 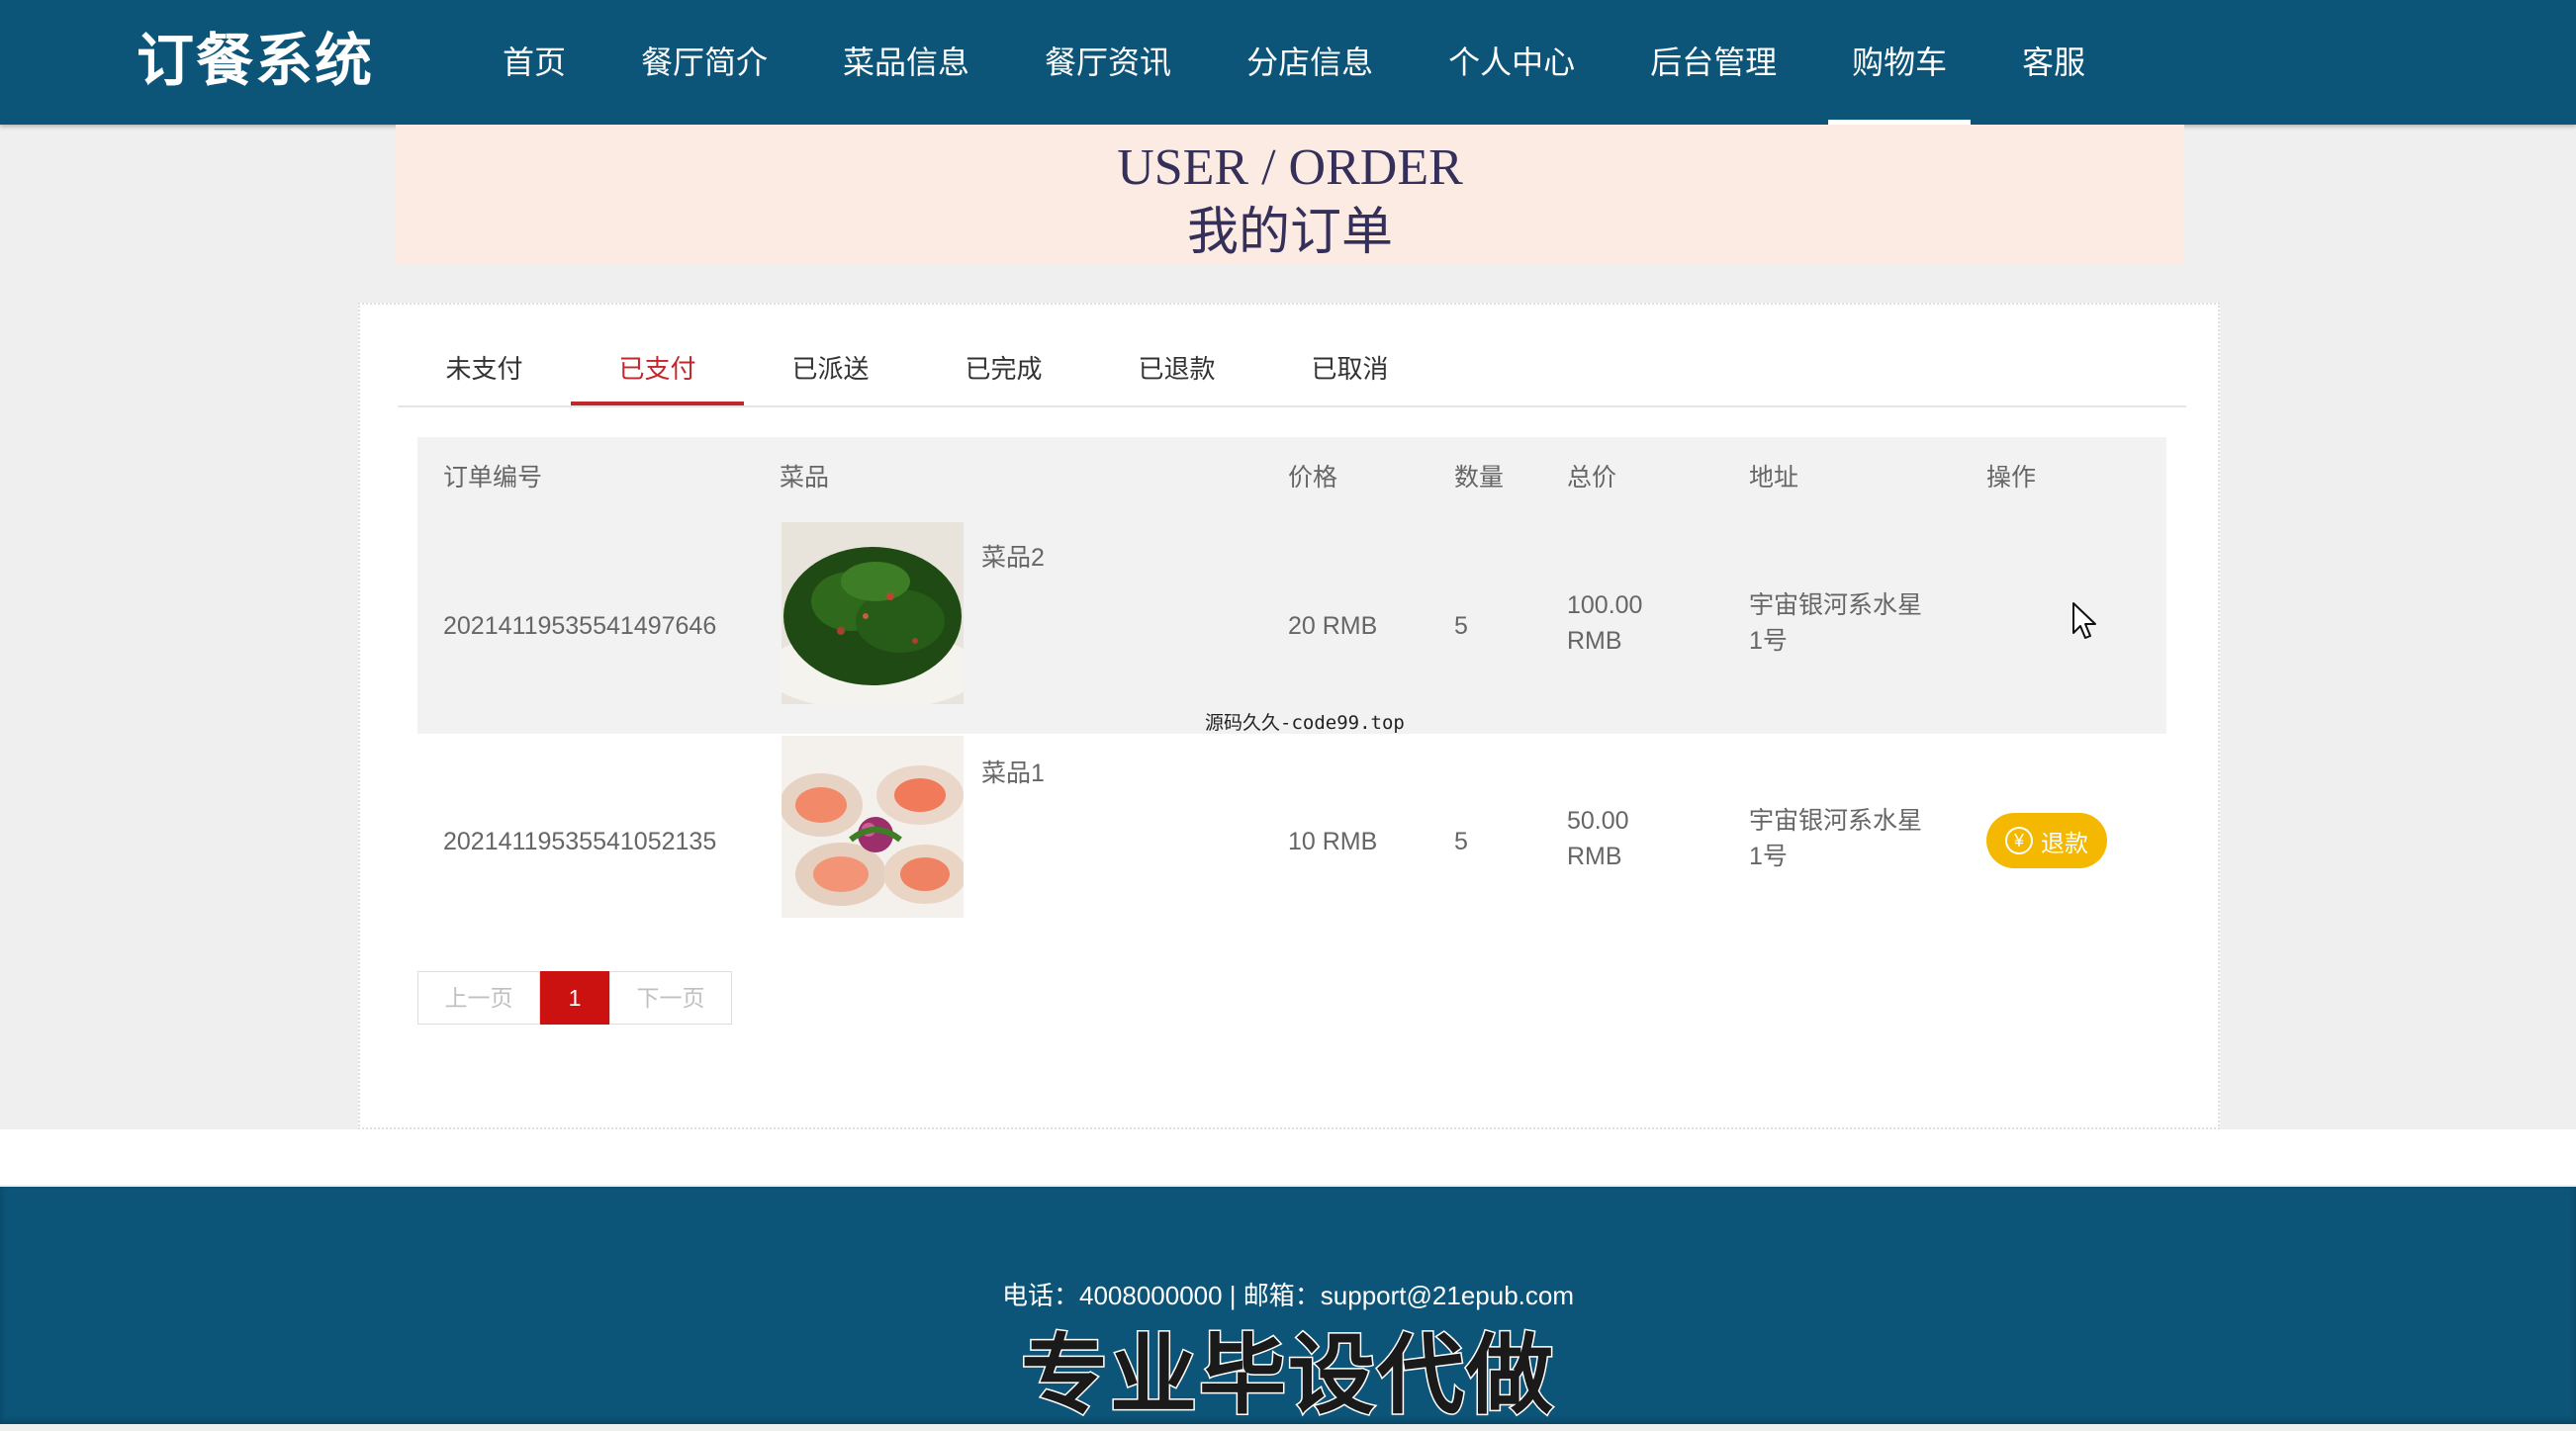 What do you see at coordinates (830, 372) in the screenshot?
I see `tab-dispatched: 已派送` at bounding box center [830, 372].